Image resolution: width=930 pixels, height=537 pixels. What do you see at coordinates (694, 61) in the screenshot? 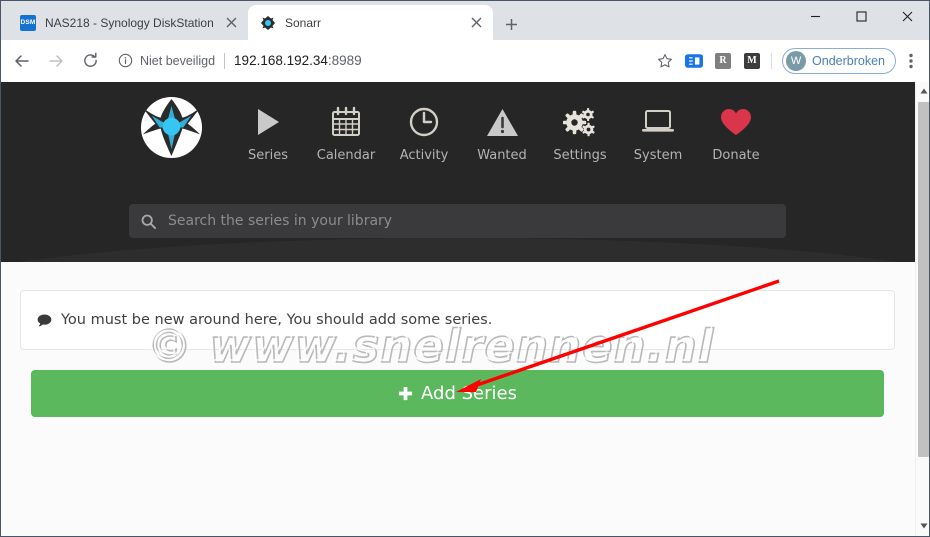
I see `reading-list-extension-icon` at bounding box center [694, 61].